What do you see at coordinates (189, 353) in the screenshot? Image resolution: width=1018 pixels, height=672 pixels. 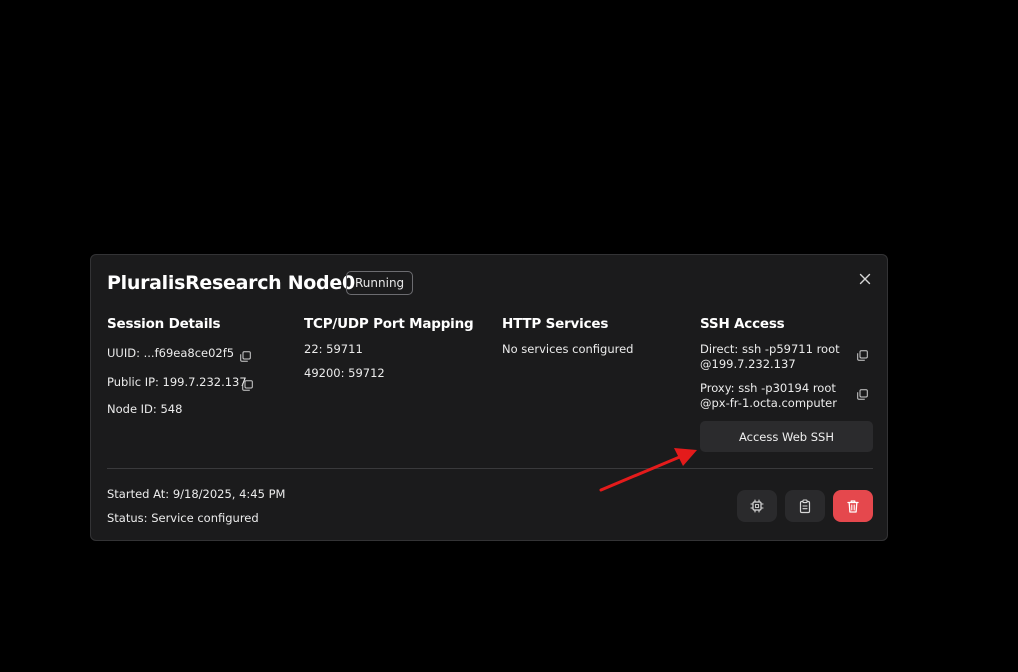 I see `uuid-value: ...f69ea8ce02f5` at bounding box center [189, 353].